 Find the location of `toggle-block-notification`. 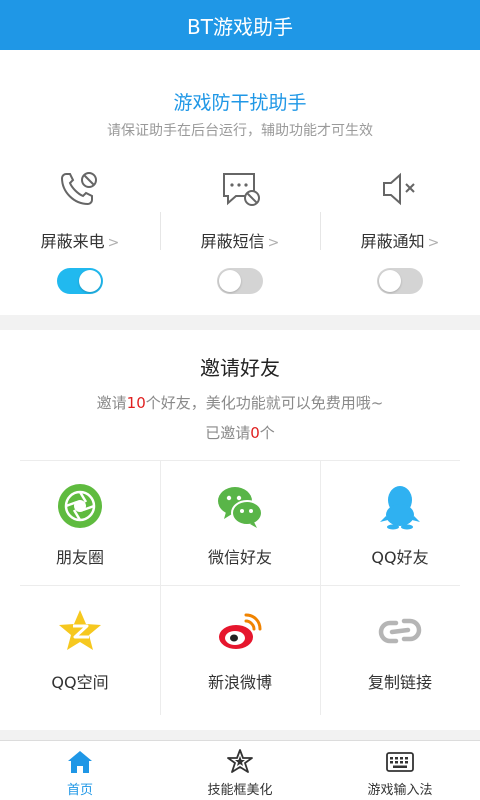

toggle-block-notification is located at coordinates (400, 281).